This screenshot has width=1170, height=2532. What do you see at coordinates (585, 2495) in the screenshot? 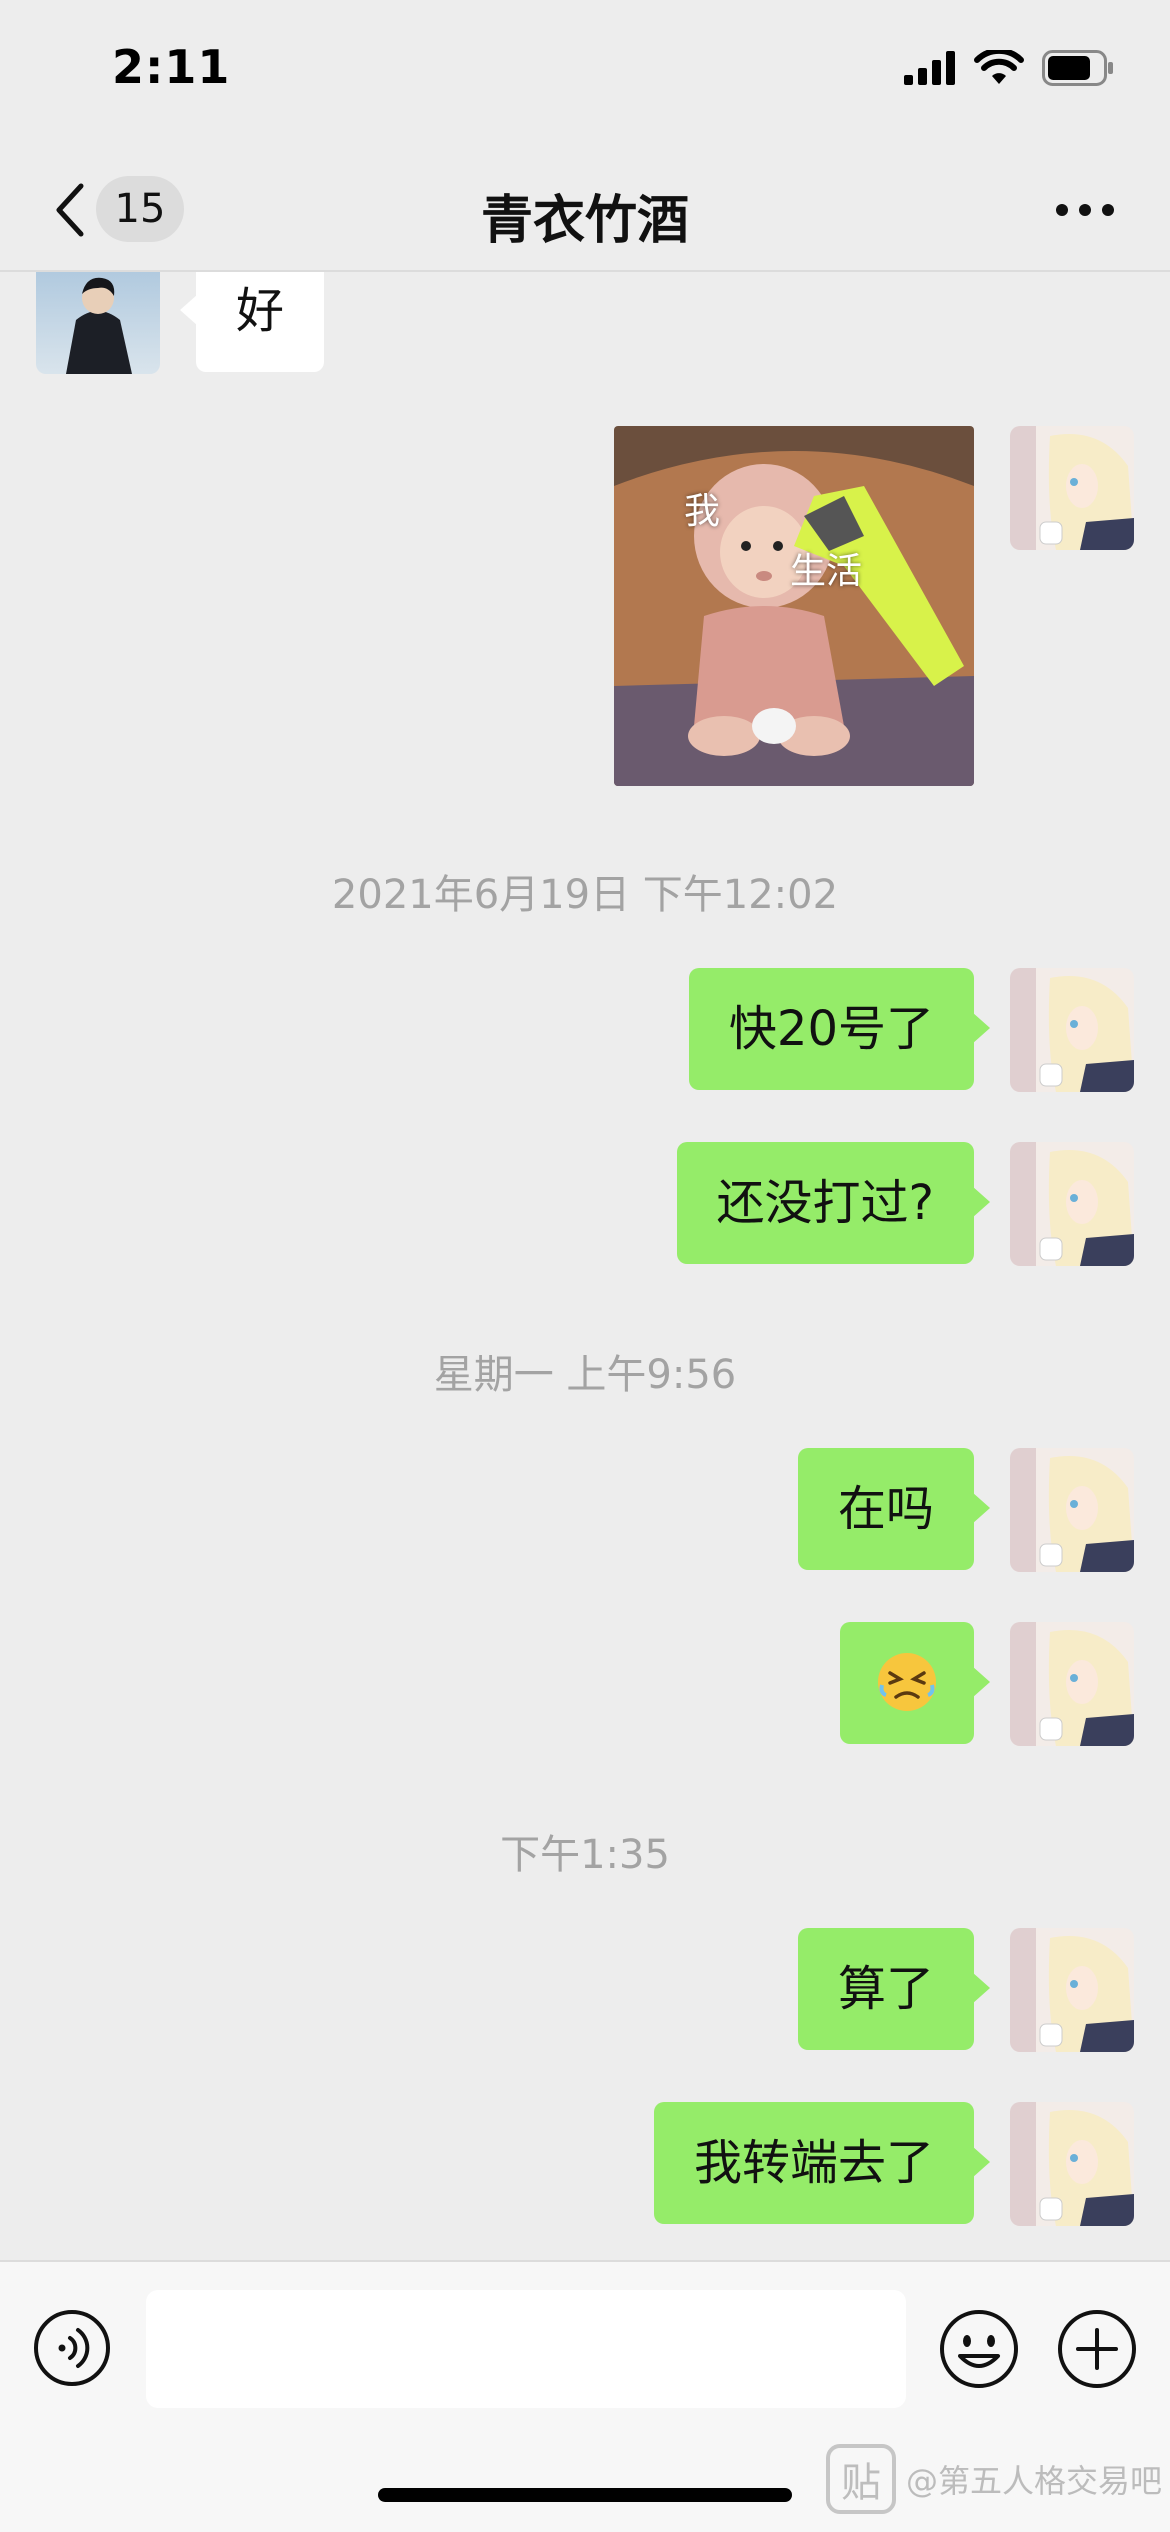
I see `home-indicator` at bounding box center [585, 2495].